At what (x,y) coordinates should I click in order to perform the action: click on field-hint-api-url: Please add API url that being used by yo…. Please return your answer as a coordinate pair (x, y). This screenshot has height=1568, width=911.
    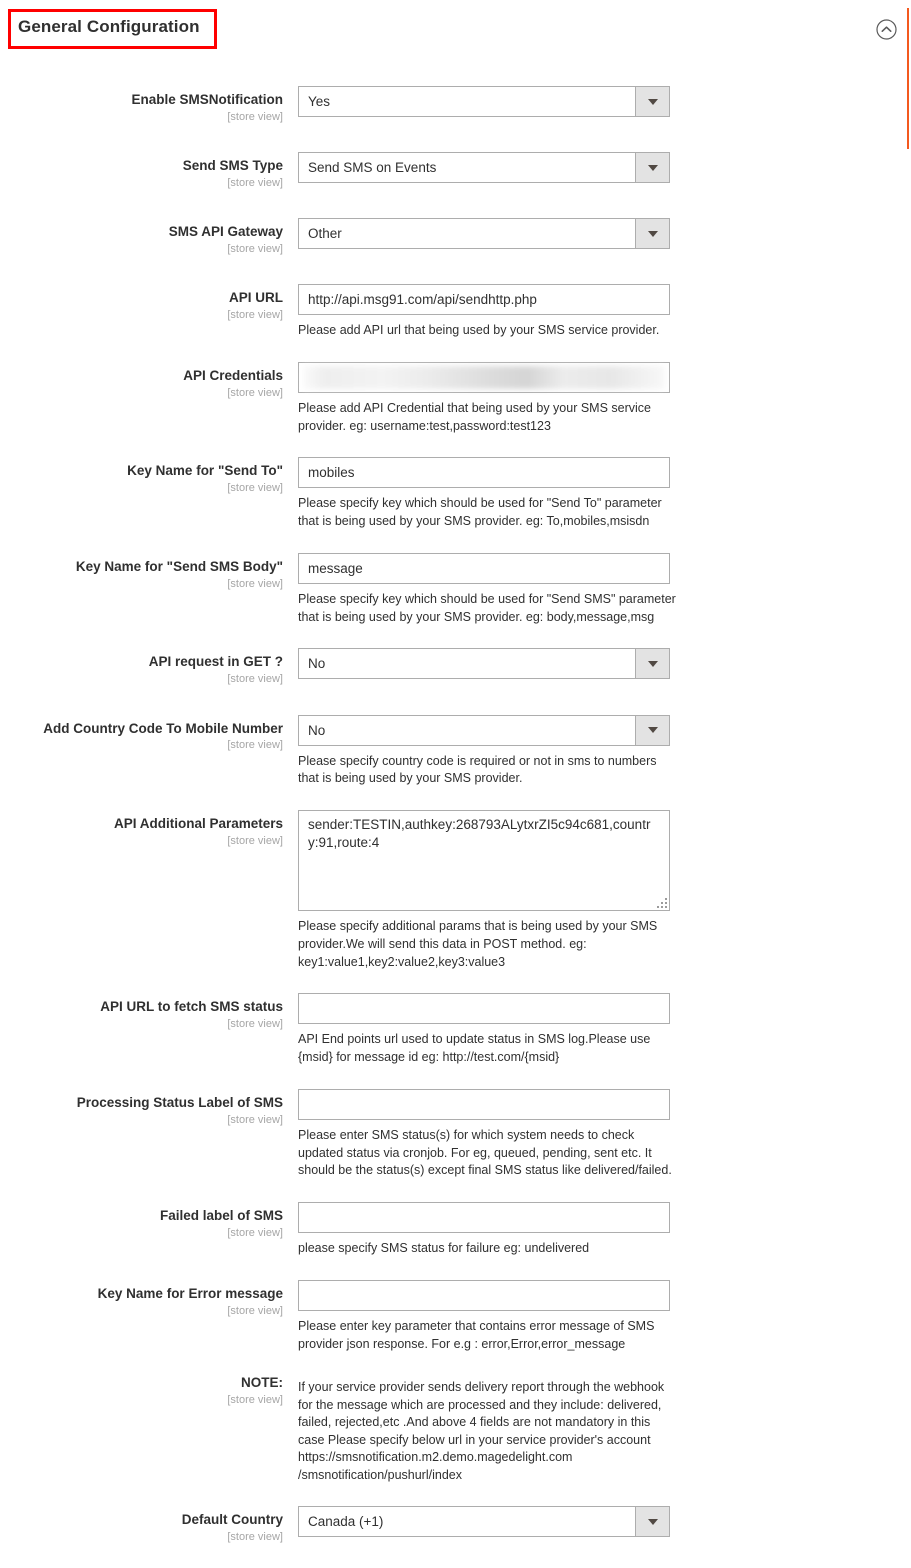
    Looking at the image, I should click on (479, 330).